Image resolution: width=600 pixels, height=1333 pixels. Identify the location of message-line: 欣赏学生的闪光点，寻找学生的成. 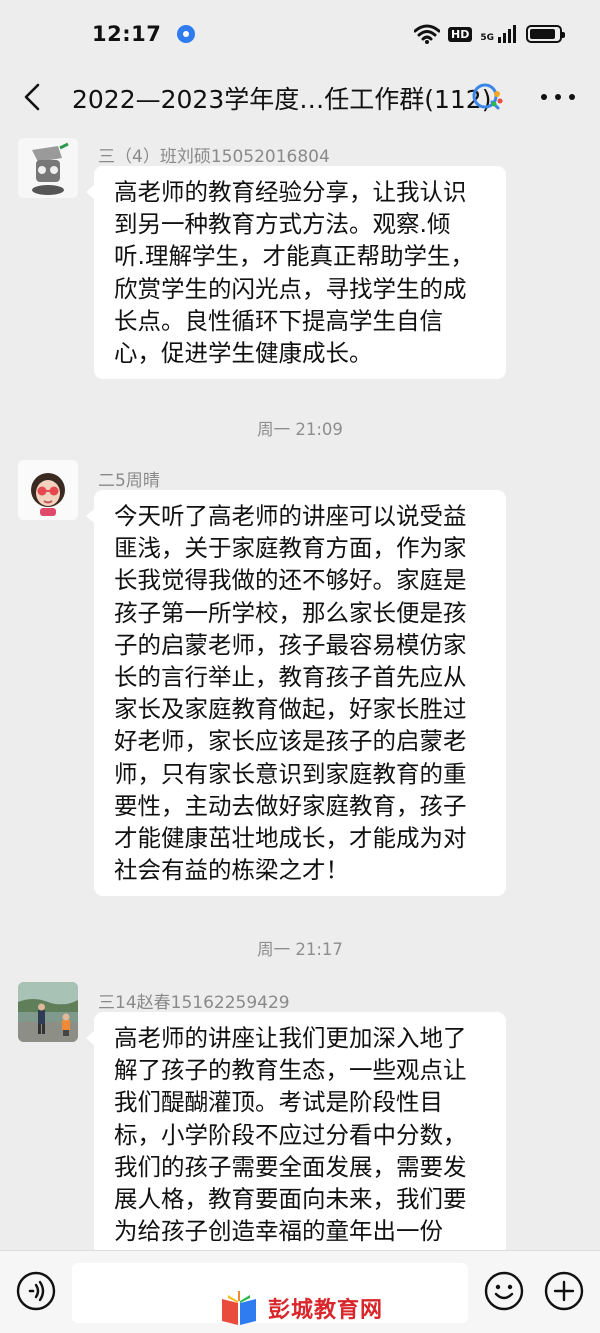
(290, 288).